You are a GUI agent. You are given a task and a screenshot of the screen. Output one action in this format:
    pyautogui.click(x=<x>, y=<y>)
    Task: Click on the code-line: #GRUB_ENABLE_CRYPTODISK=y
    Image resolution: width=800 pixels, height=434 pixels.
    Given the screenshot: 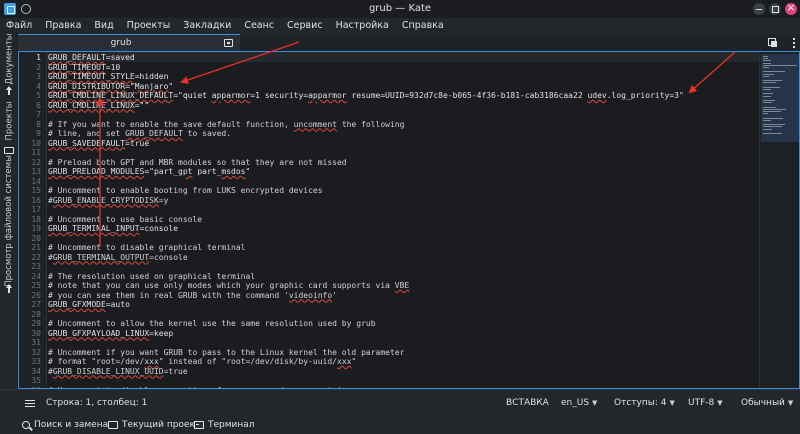 What is the action you would take?
    pyautogui.click(x=108, y=201)
    